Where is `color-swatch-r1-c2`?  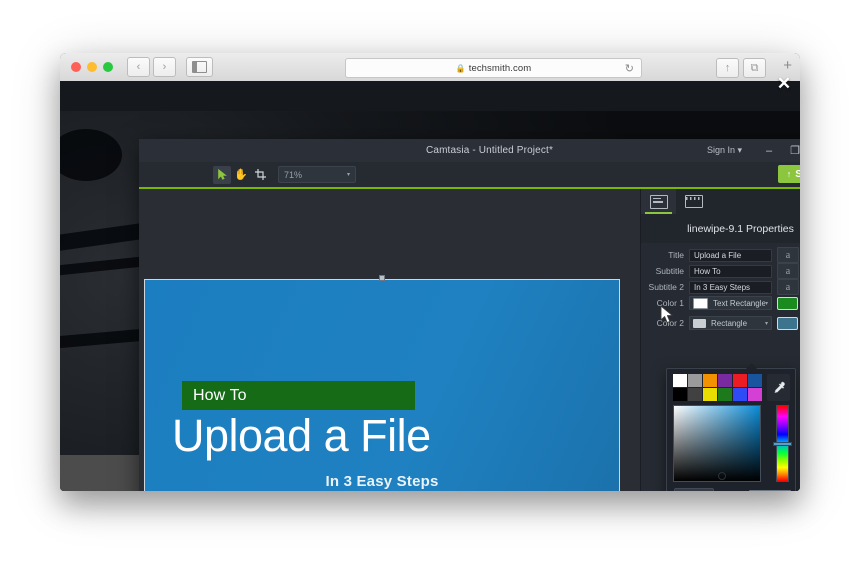 color-swatch-r1-c2 is located at coordinates (695, 380).